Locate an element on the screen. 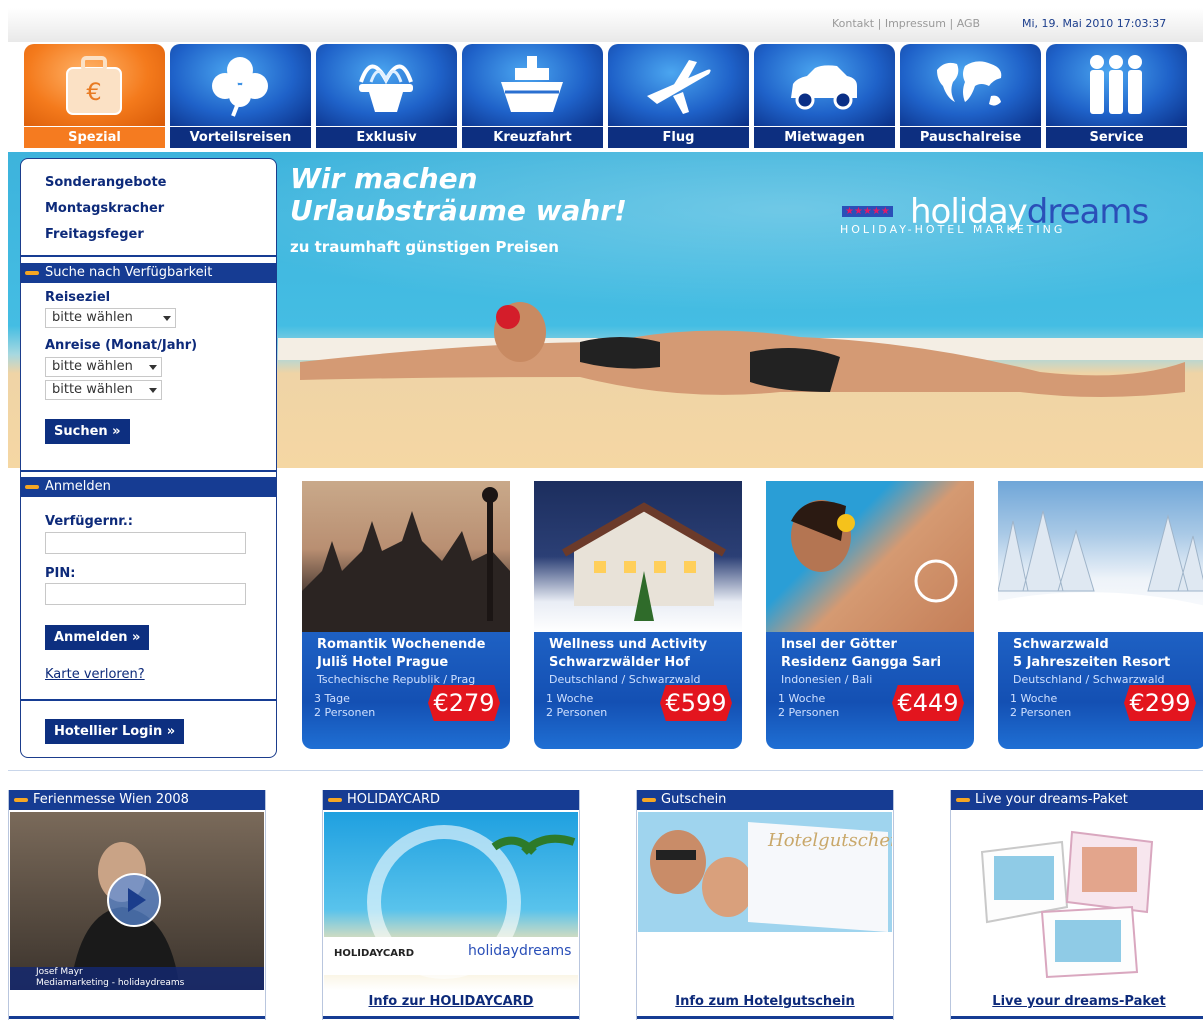 Image resolution: width=1203 pixels, height=1024 pixels. video-caption-name: Josef Mayr is located at coordinates (59, 972).